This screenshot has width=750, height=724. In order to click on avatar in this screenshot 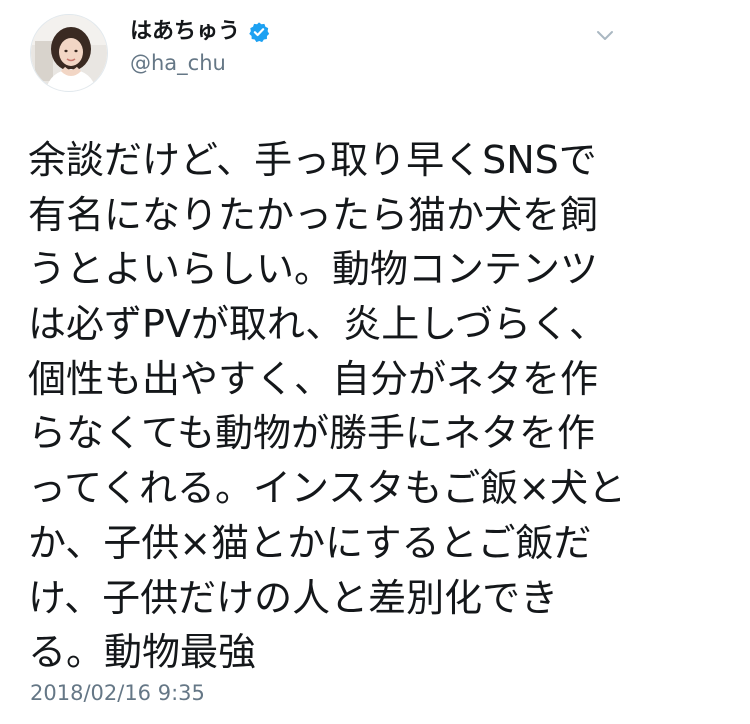, I will do `click(69, 53)`.